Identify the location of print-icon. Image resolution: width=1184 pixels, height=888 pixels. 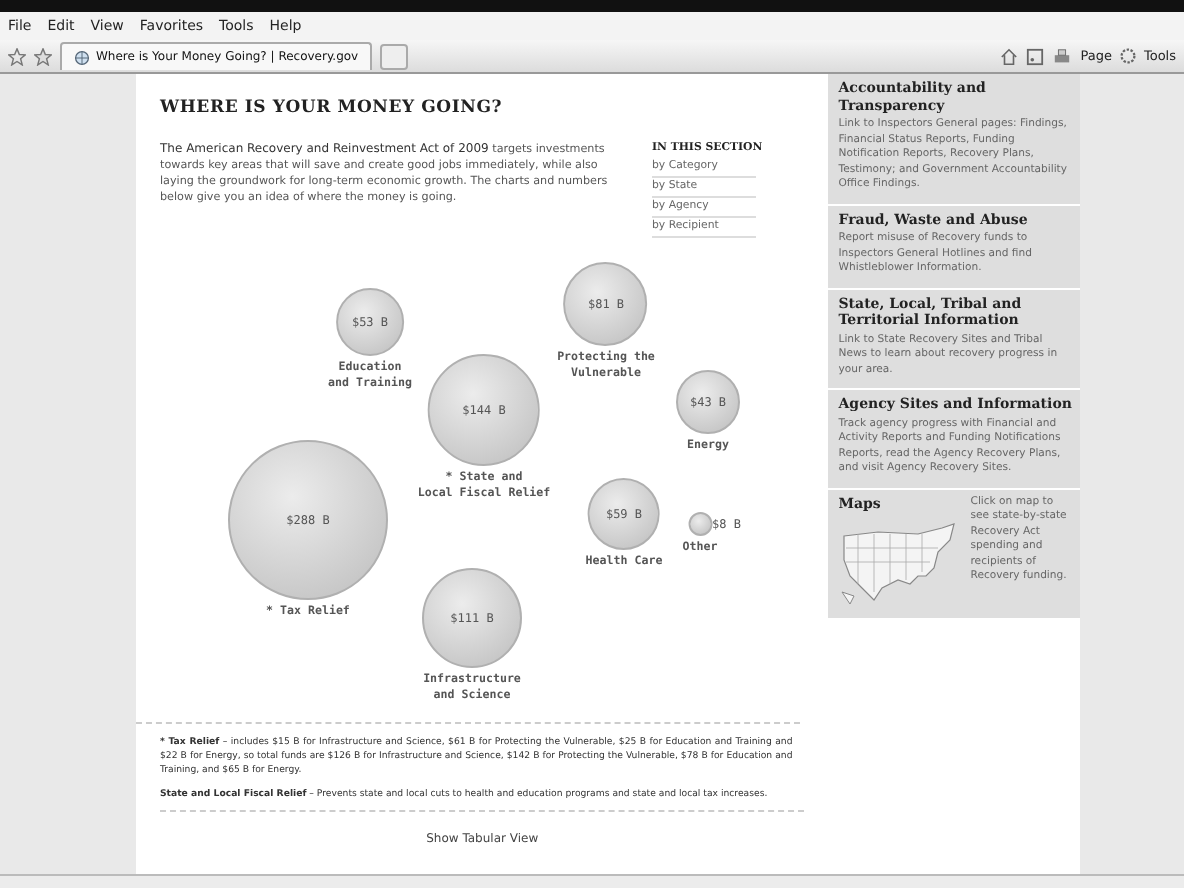
(1062, 56).